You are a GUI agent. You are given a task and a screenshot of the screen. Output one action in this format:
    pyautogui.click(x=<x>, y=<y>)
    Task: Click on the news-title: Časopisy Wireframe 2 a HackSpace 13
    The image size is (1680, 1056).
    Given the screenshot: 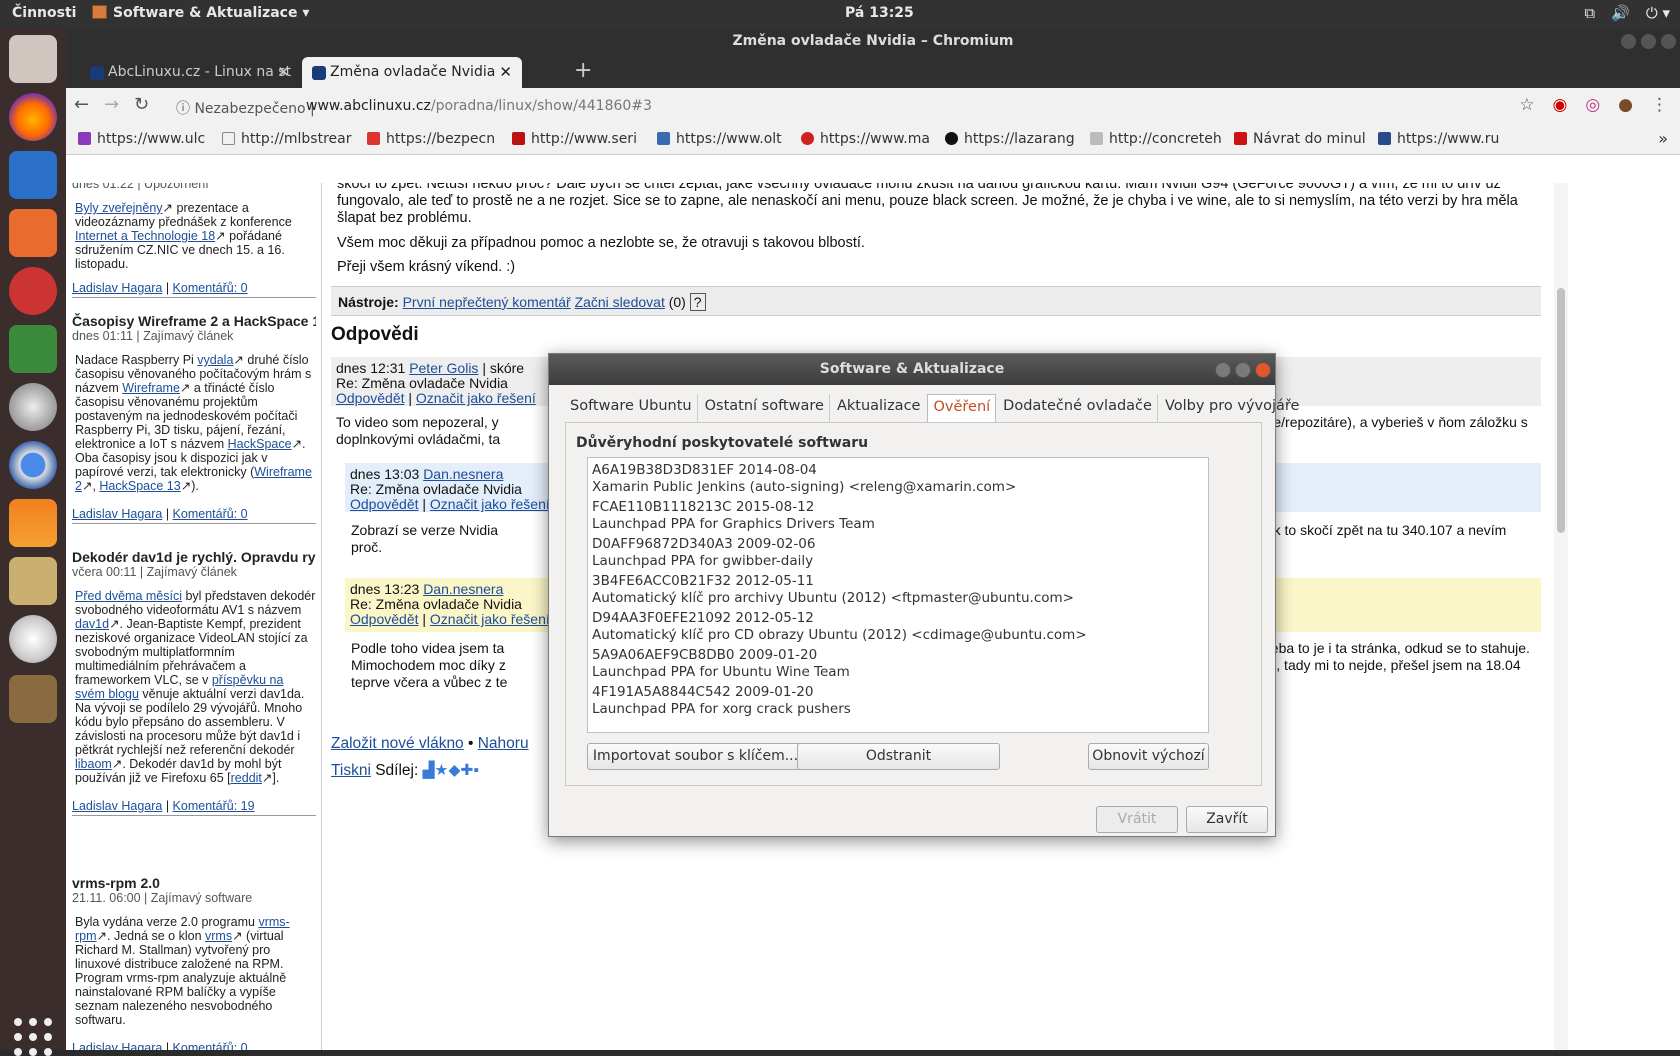 What is the action you would take?
    pyautogui.click(x=194, y=321)
    